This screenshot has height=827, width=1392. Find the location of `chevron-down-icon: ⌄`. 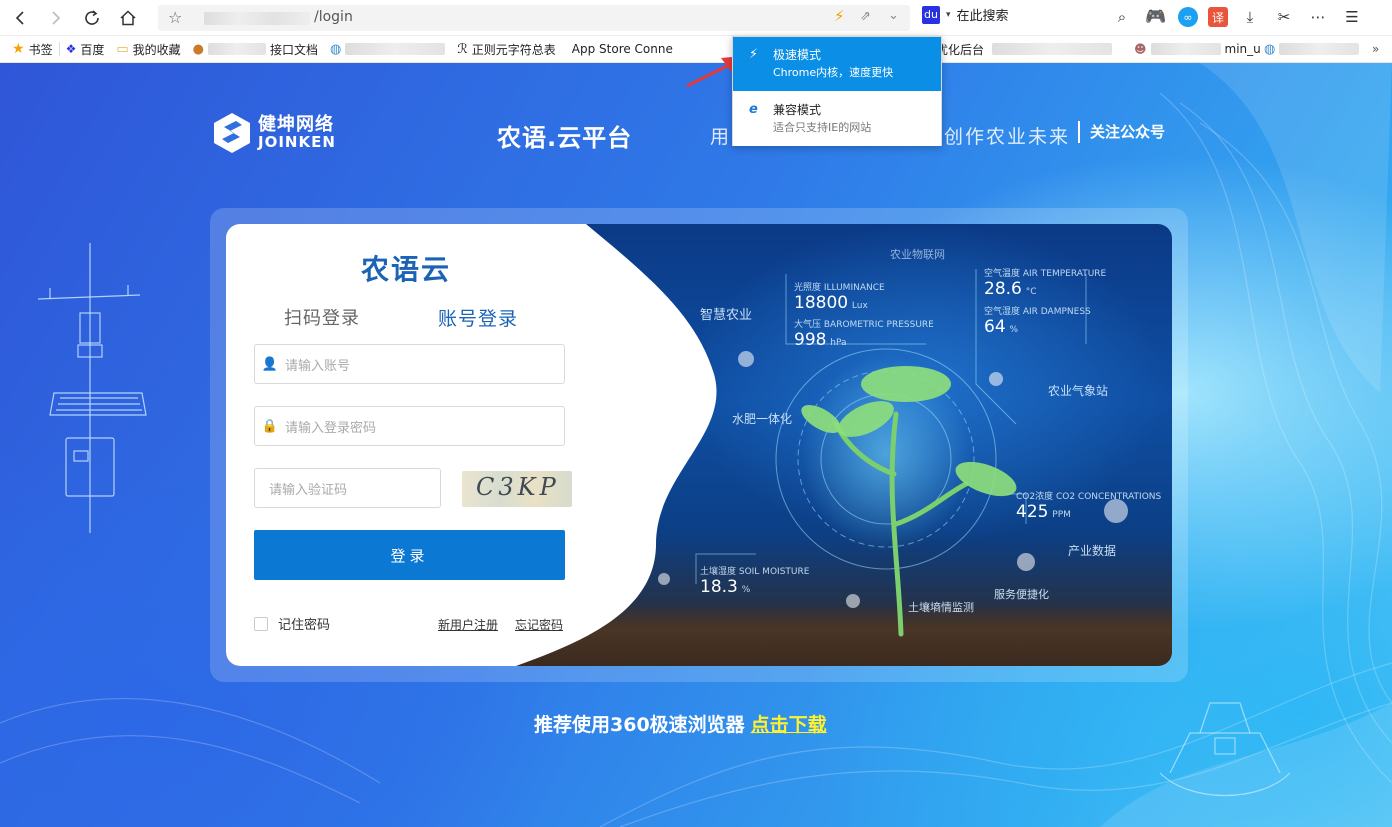

chevron-down-icon: ⌄ is located at coordinates (893, 15).